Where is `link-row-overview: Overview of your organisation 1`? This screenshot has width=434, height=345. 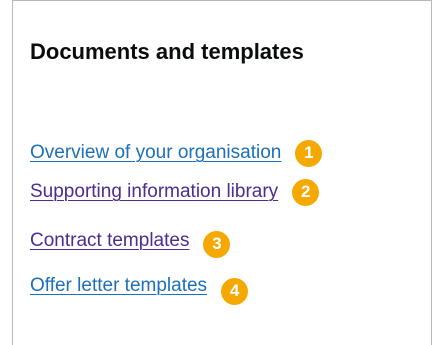
link-row-overview: Overview of your organisation 1 is located at coordinates (176, 153).